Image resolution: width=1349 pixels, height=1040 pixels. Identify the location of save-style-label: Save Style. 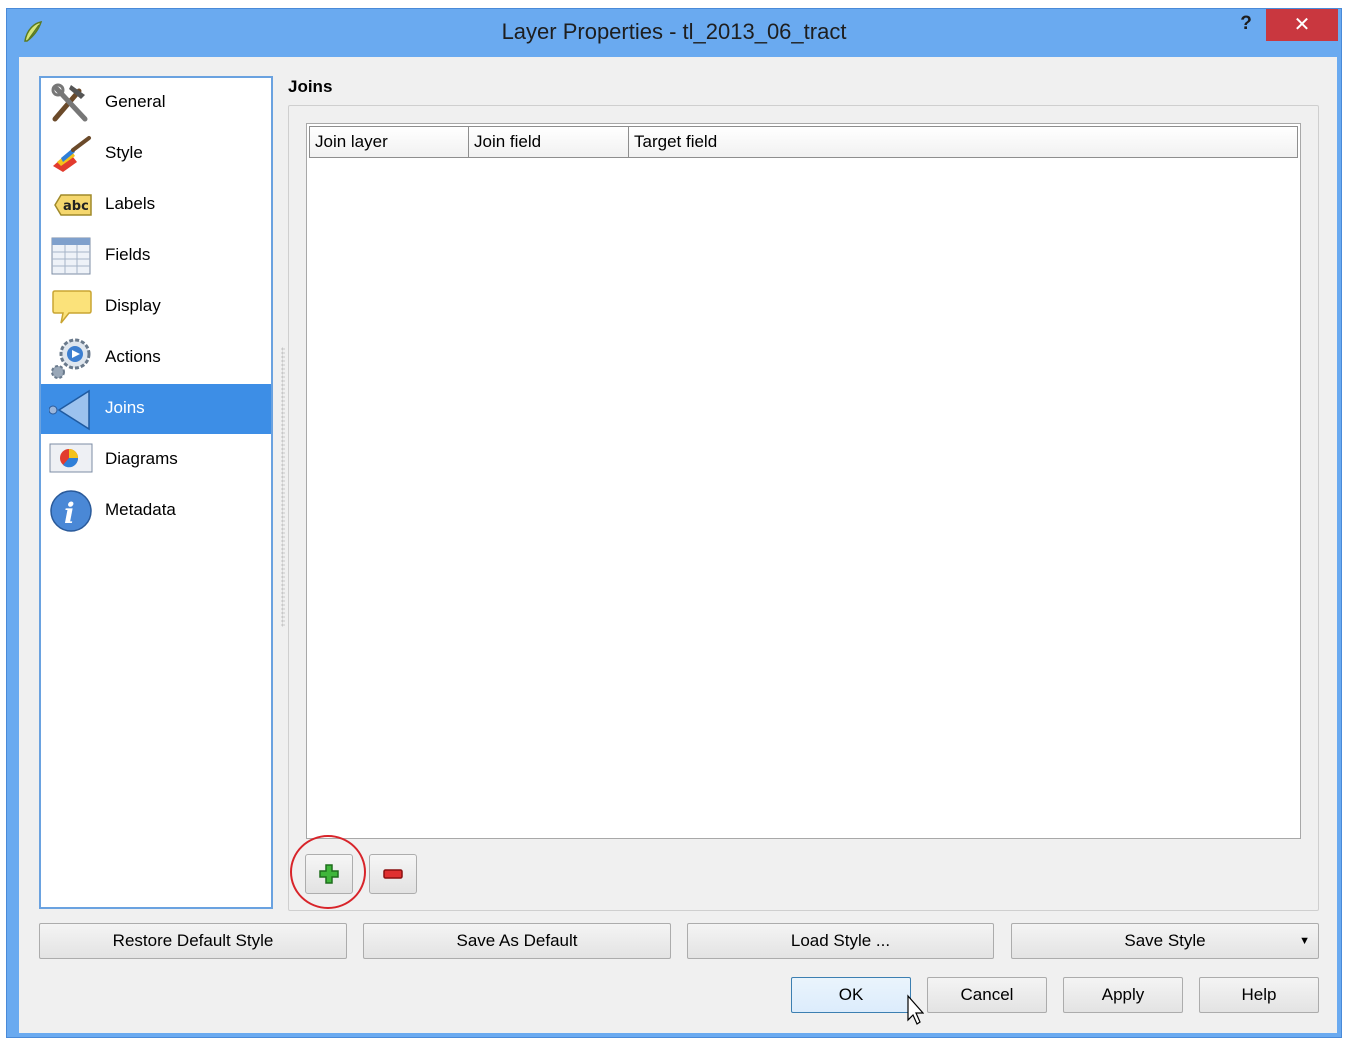
(1165, 940).